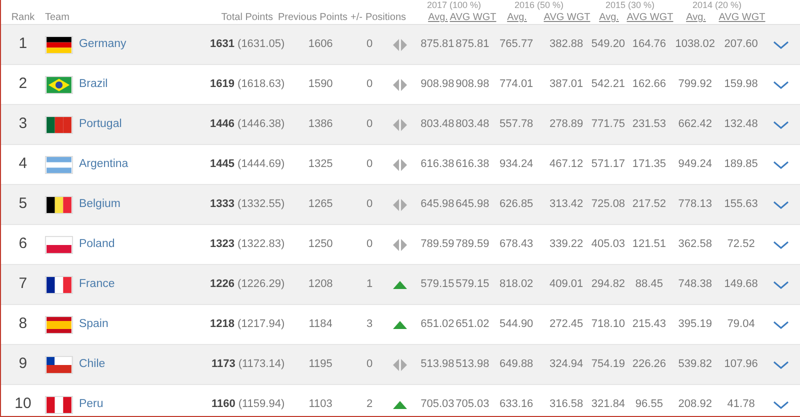 The width and height of the screenshot is (800, 417). Describe the element at coordinates (247, 17) in the screenshot. I see `column-header: Total Points` at that location.